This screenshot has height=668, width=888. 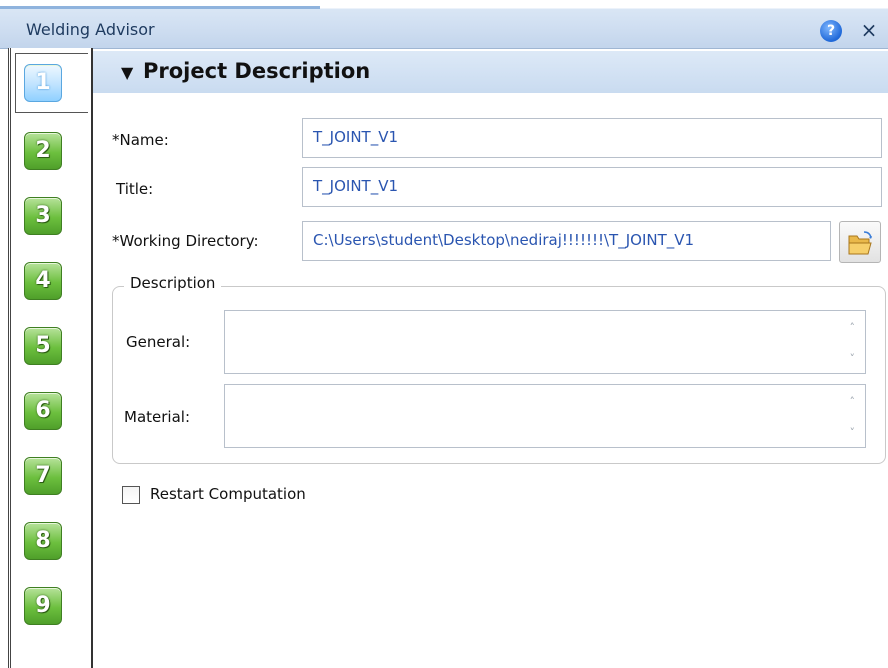 What do you see at coordinates (158, 342) in the screenshot?
I see `general-label: General:` at bounding box center [158, 342].